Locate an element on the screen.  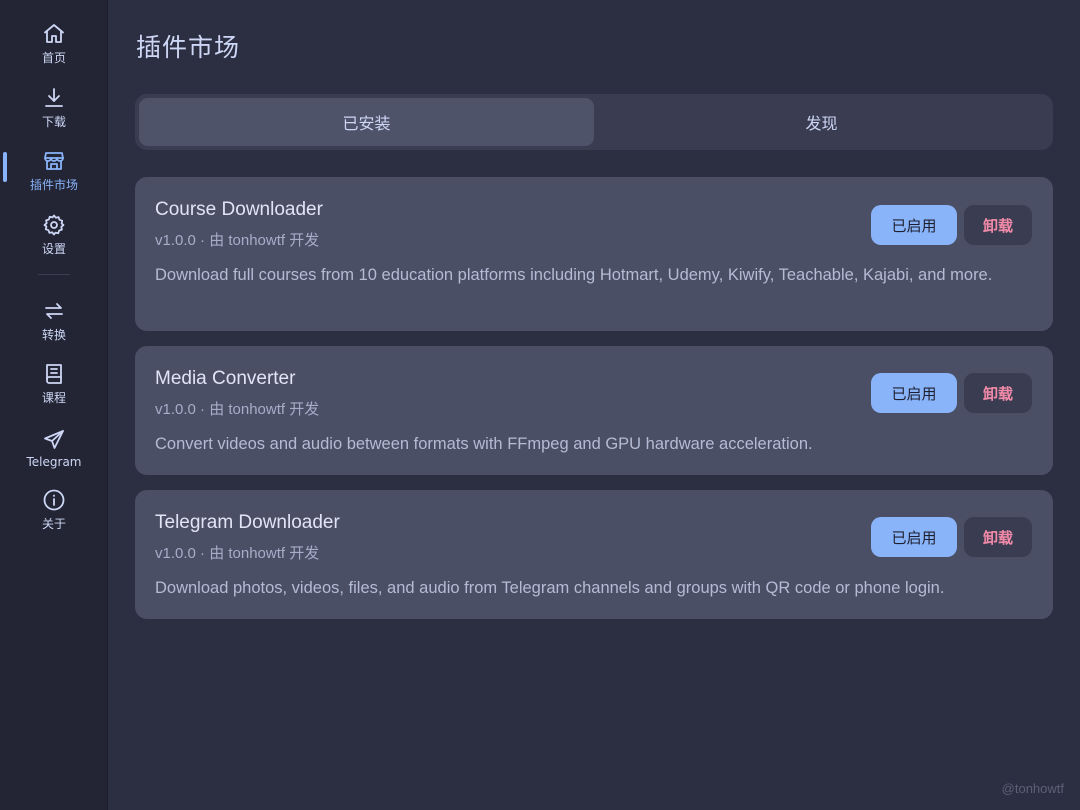
sidebar-item-convert: 转换 is located at coordinates (54, 321).